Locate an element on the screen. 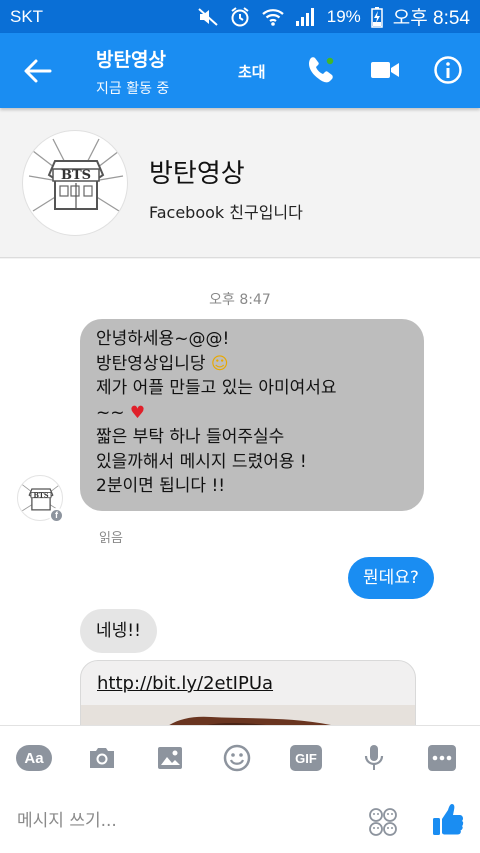  message-line: 방탄영상입니당 ☺ is located at coordinates (162, 363).